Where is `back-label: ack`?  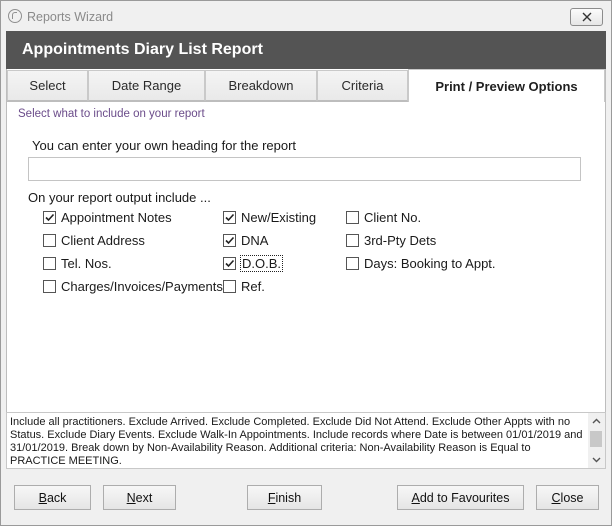 back-label: ack is located at coordinates (56, 497).